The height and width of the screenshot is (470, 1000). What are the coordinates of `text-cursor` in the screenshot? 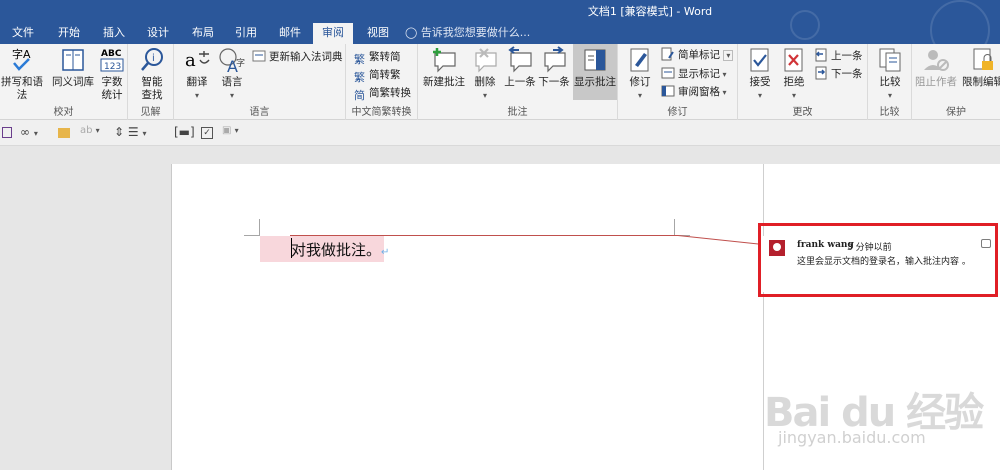 It's located at (291, 248).